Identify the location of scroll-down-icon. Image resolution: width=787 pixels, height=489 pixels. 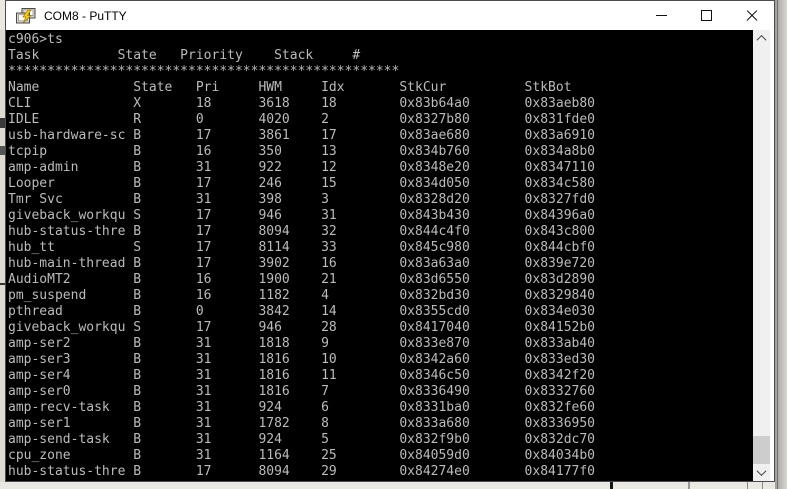
(761, 471).